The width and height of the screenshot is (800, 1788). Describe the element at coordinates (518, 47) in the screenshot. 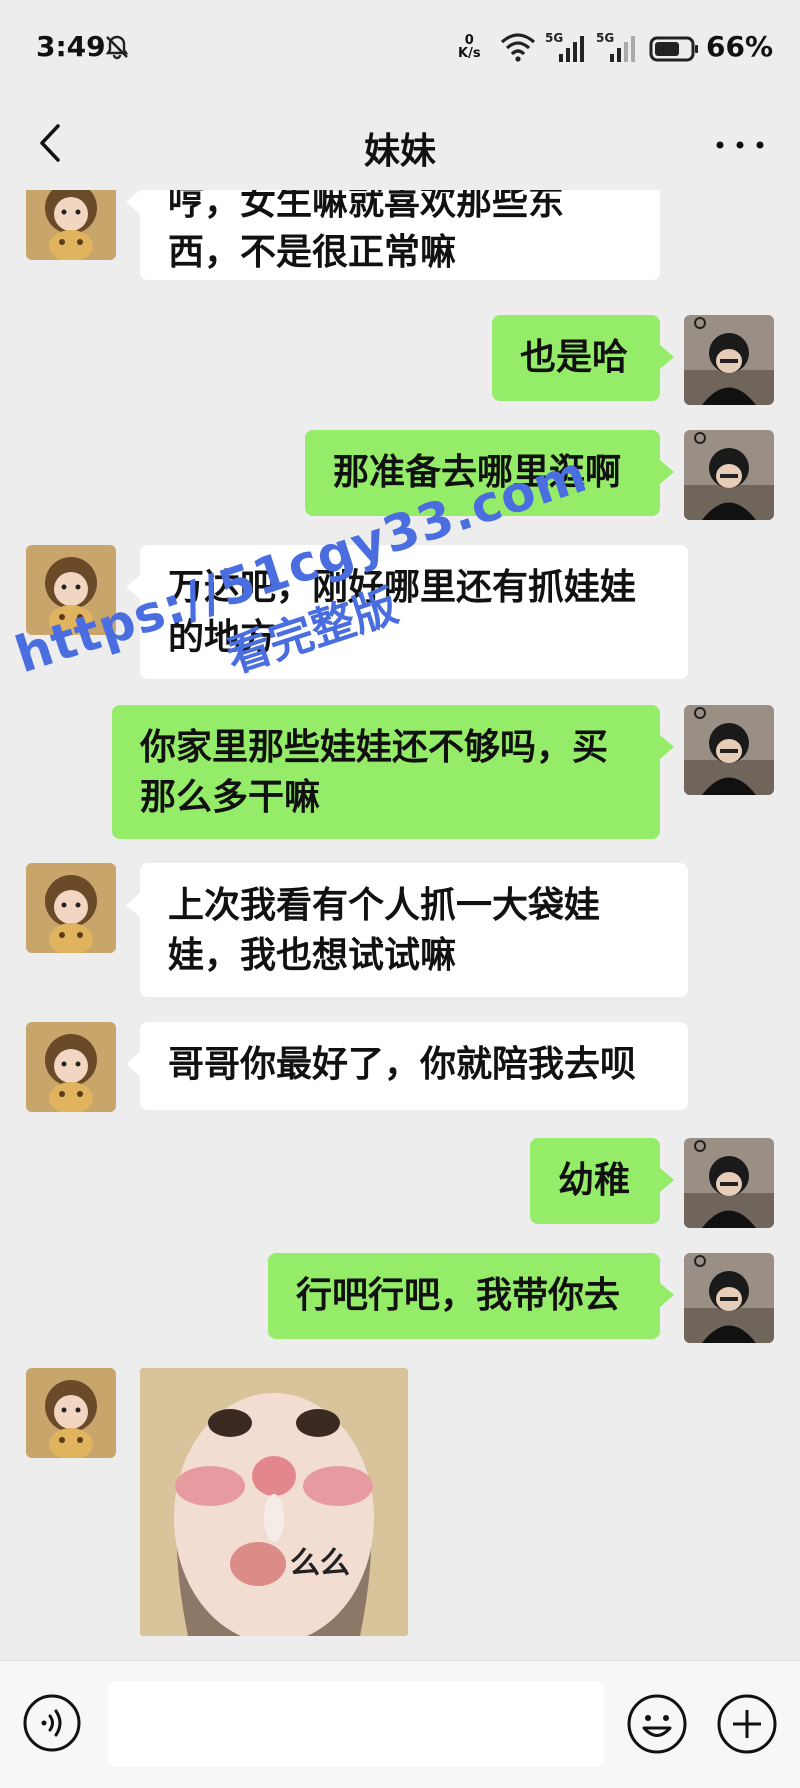

I see `wifi-icon` at that location.